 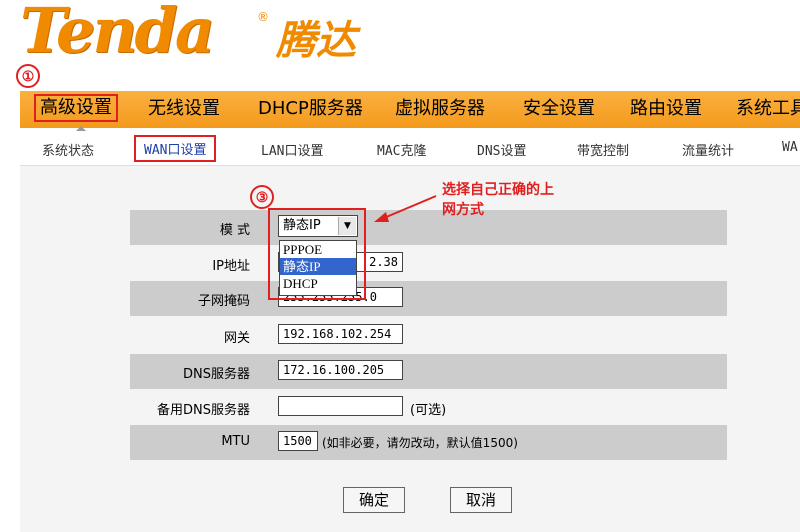 What do you see at coordinates (223, 301) in the screenshot?
I see `mask-label: 子网掩码` at bounding box center [223, 301].